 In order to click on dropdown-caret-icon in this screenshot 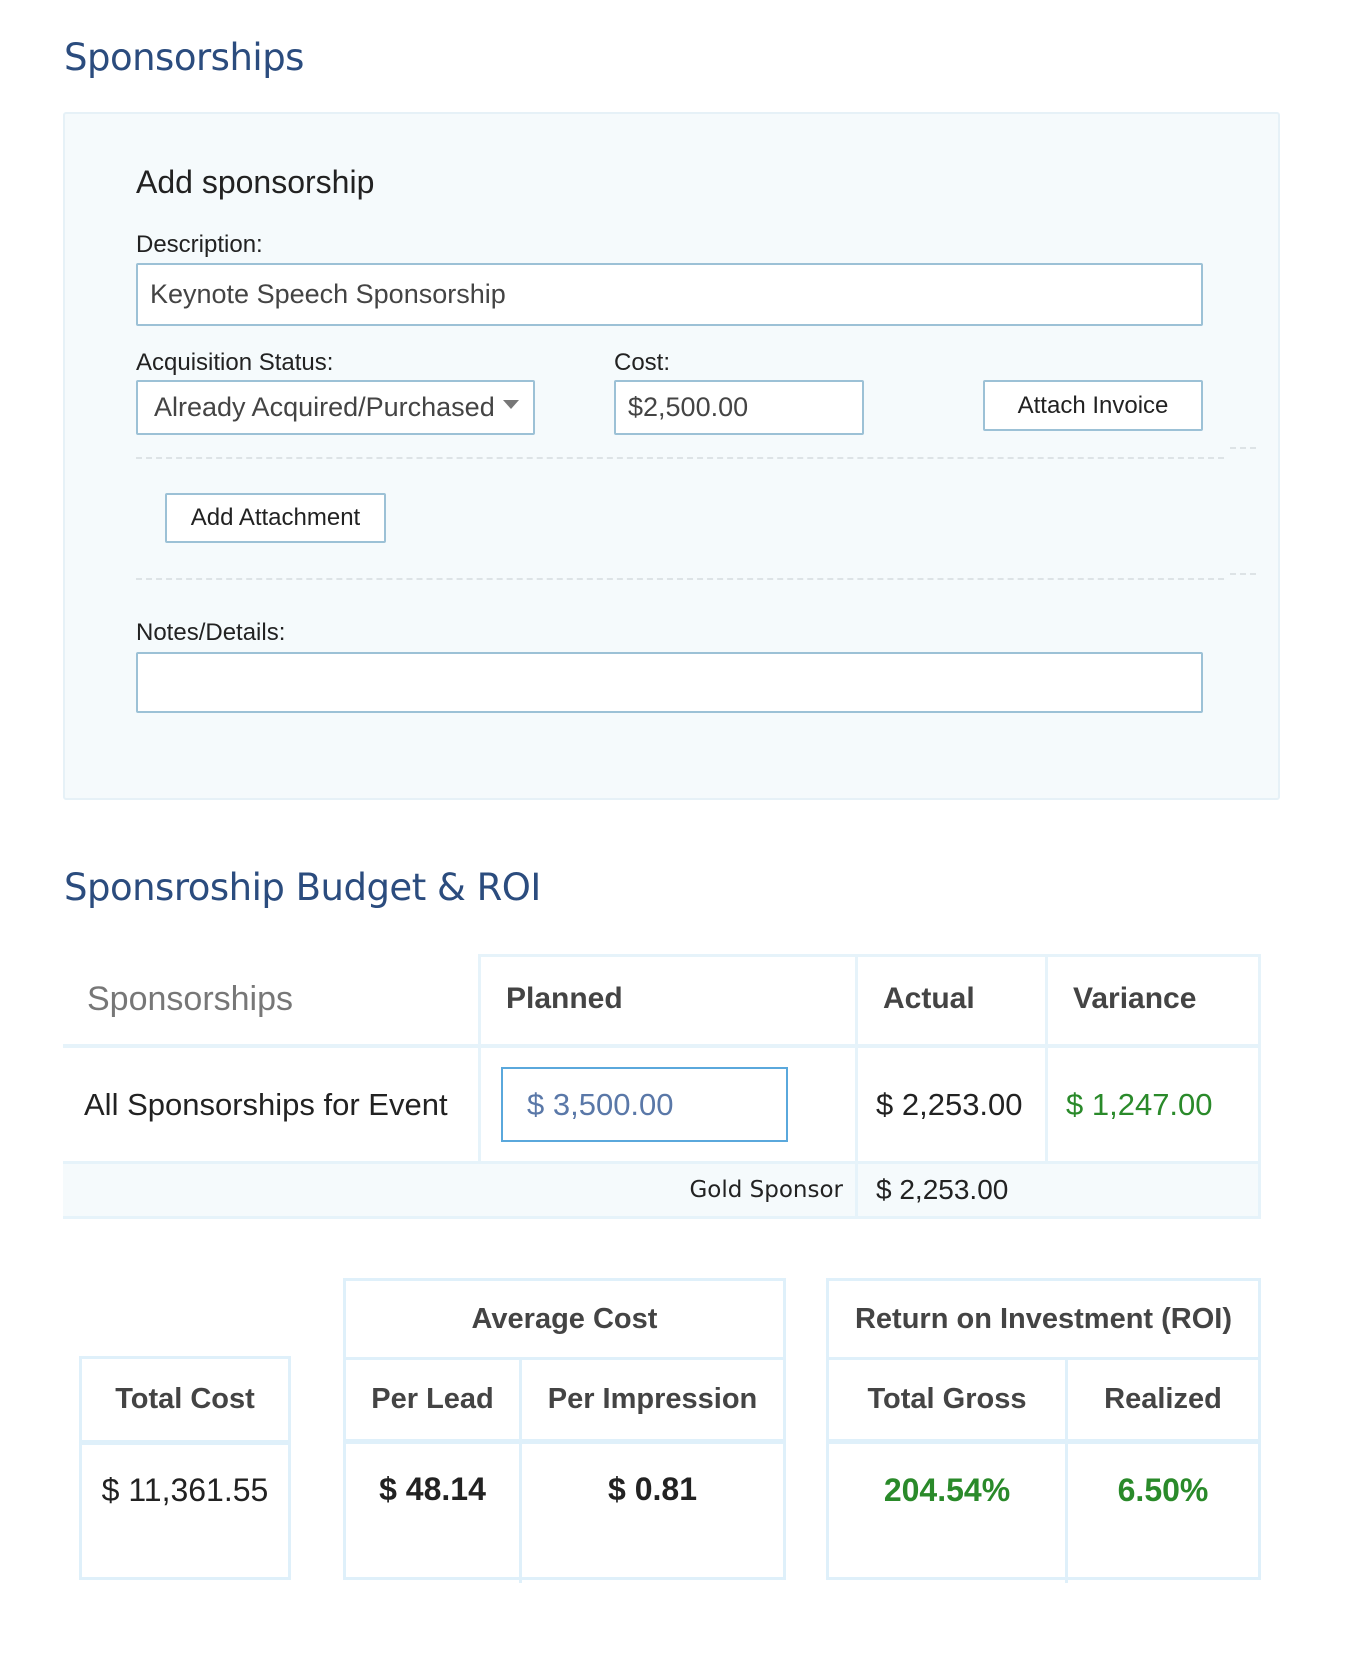, I will do `click(511, 404)`.